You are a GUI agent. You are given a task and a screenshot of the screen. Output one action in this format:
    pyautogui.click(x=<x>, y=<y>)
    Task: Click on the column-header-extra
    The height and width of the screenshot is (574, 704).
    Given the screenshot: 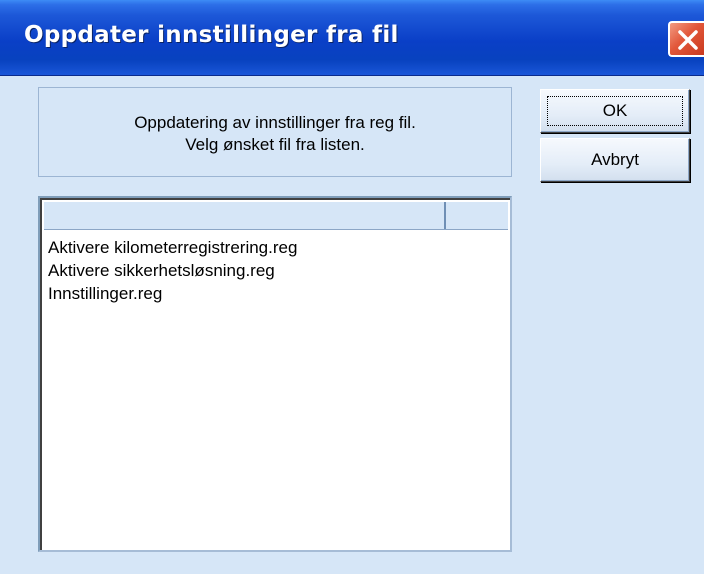 What is the action you would take?
    pyautogui.click(x=477, y=215)
    